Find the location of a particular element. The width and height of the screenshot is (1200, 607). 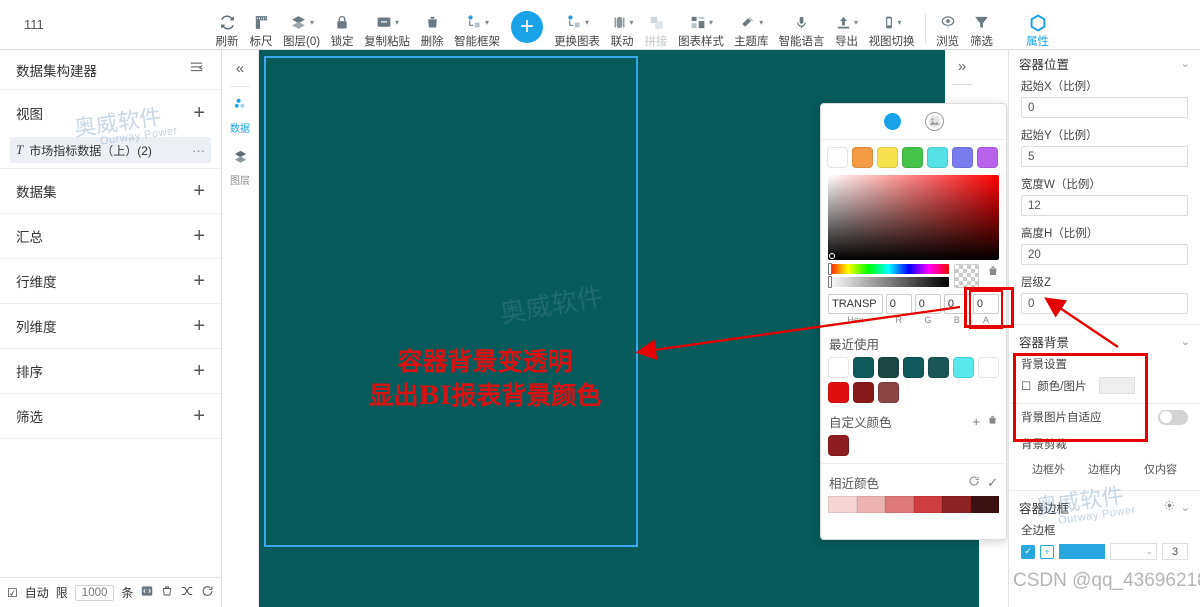

toolbar-view-switch: ▾ 视图切换 is located at coordinates (892, 26).